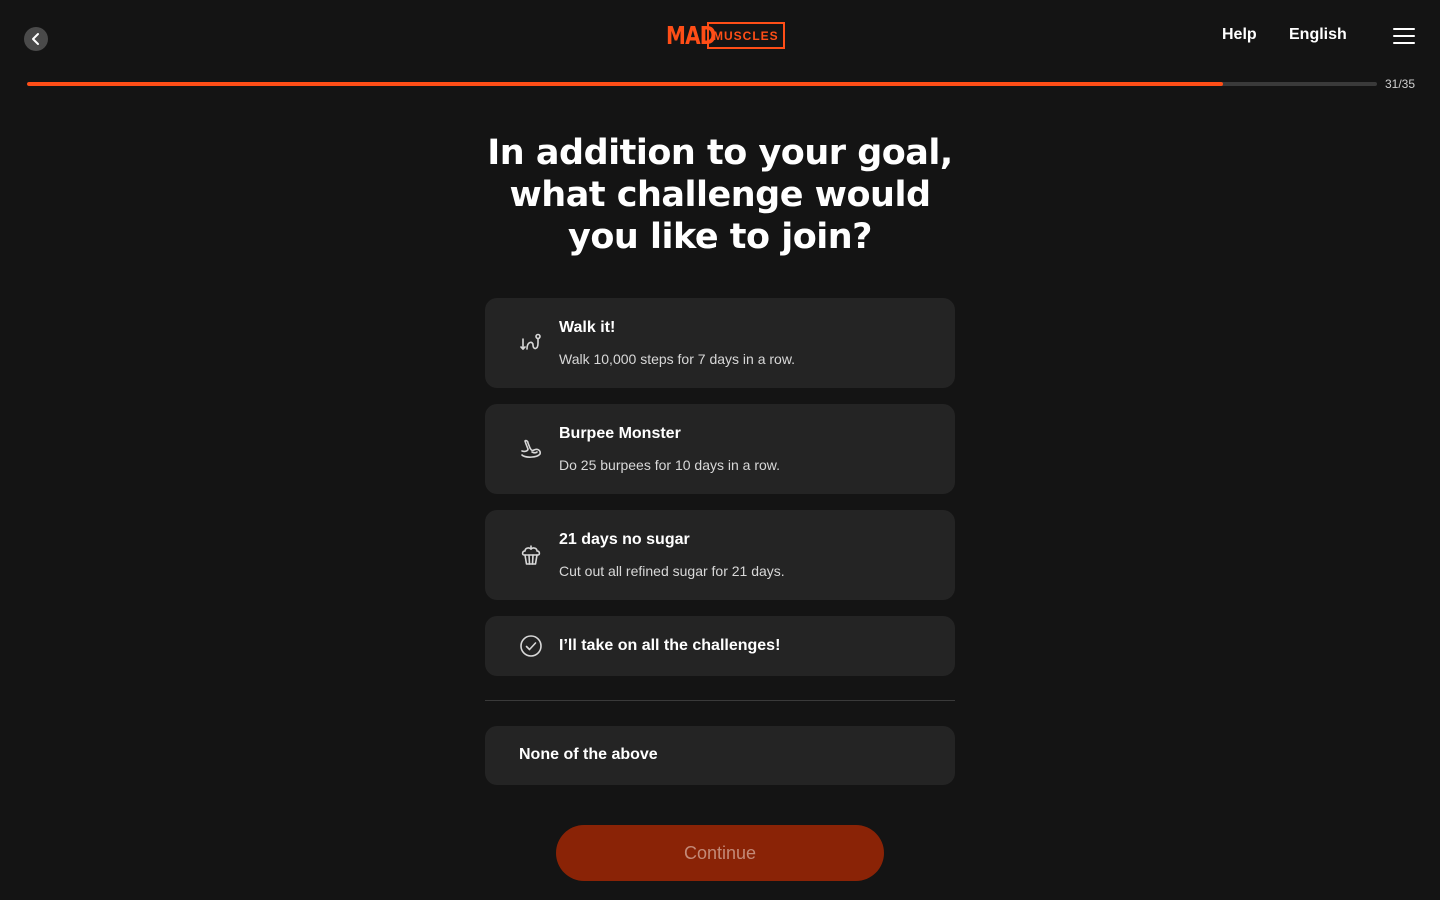  Describe the element at coordinates (720, 755) in the screenshot. I see `option-none-of-the-above: None of the above` at that location.